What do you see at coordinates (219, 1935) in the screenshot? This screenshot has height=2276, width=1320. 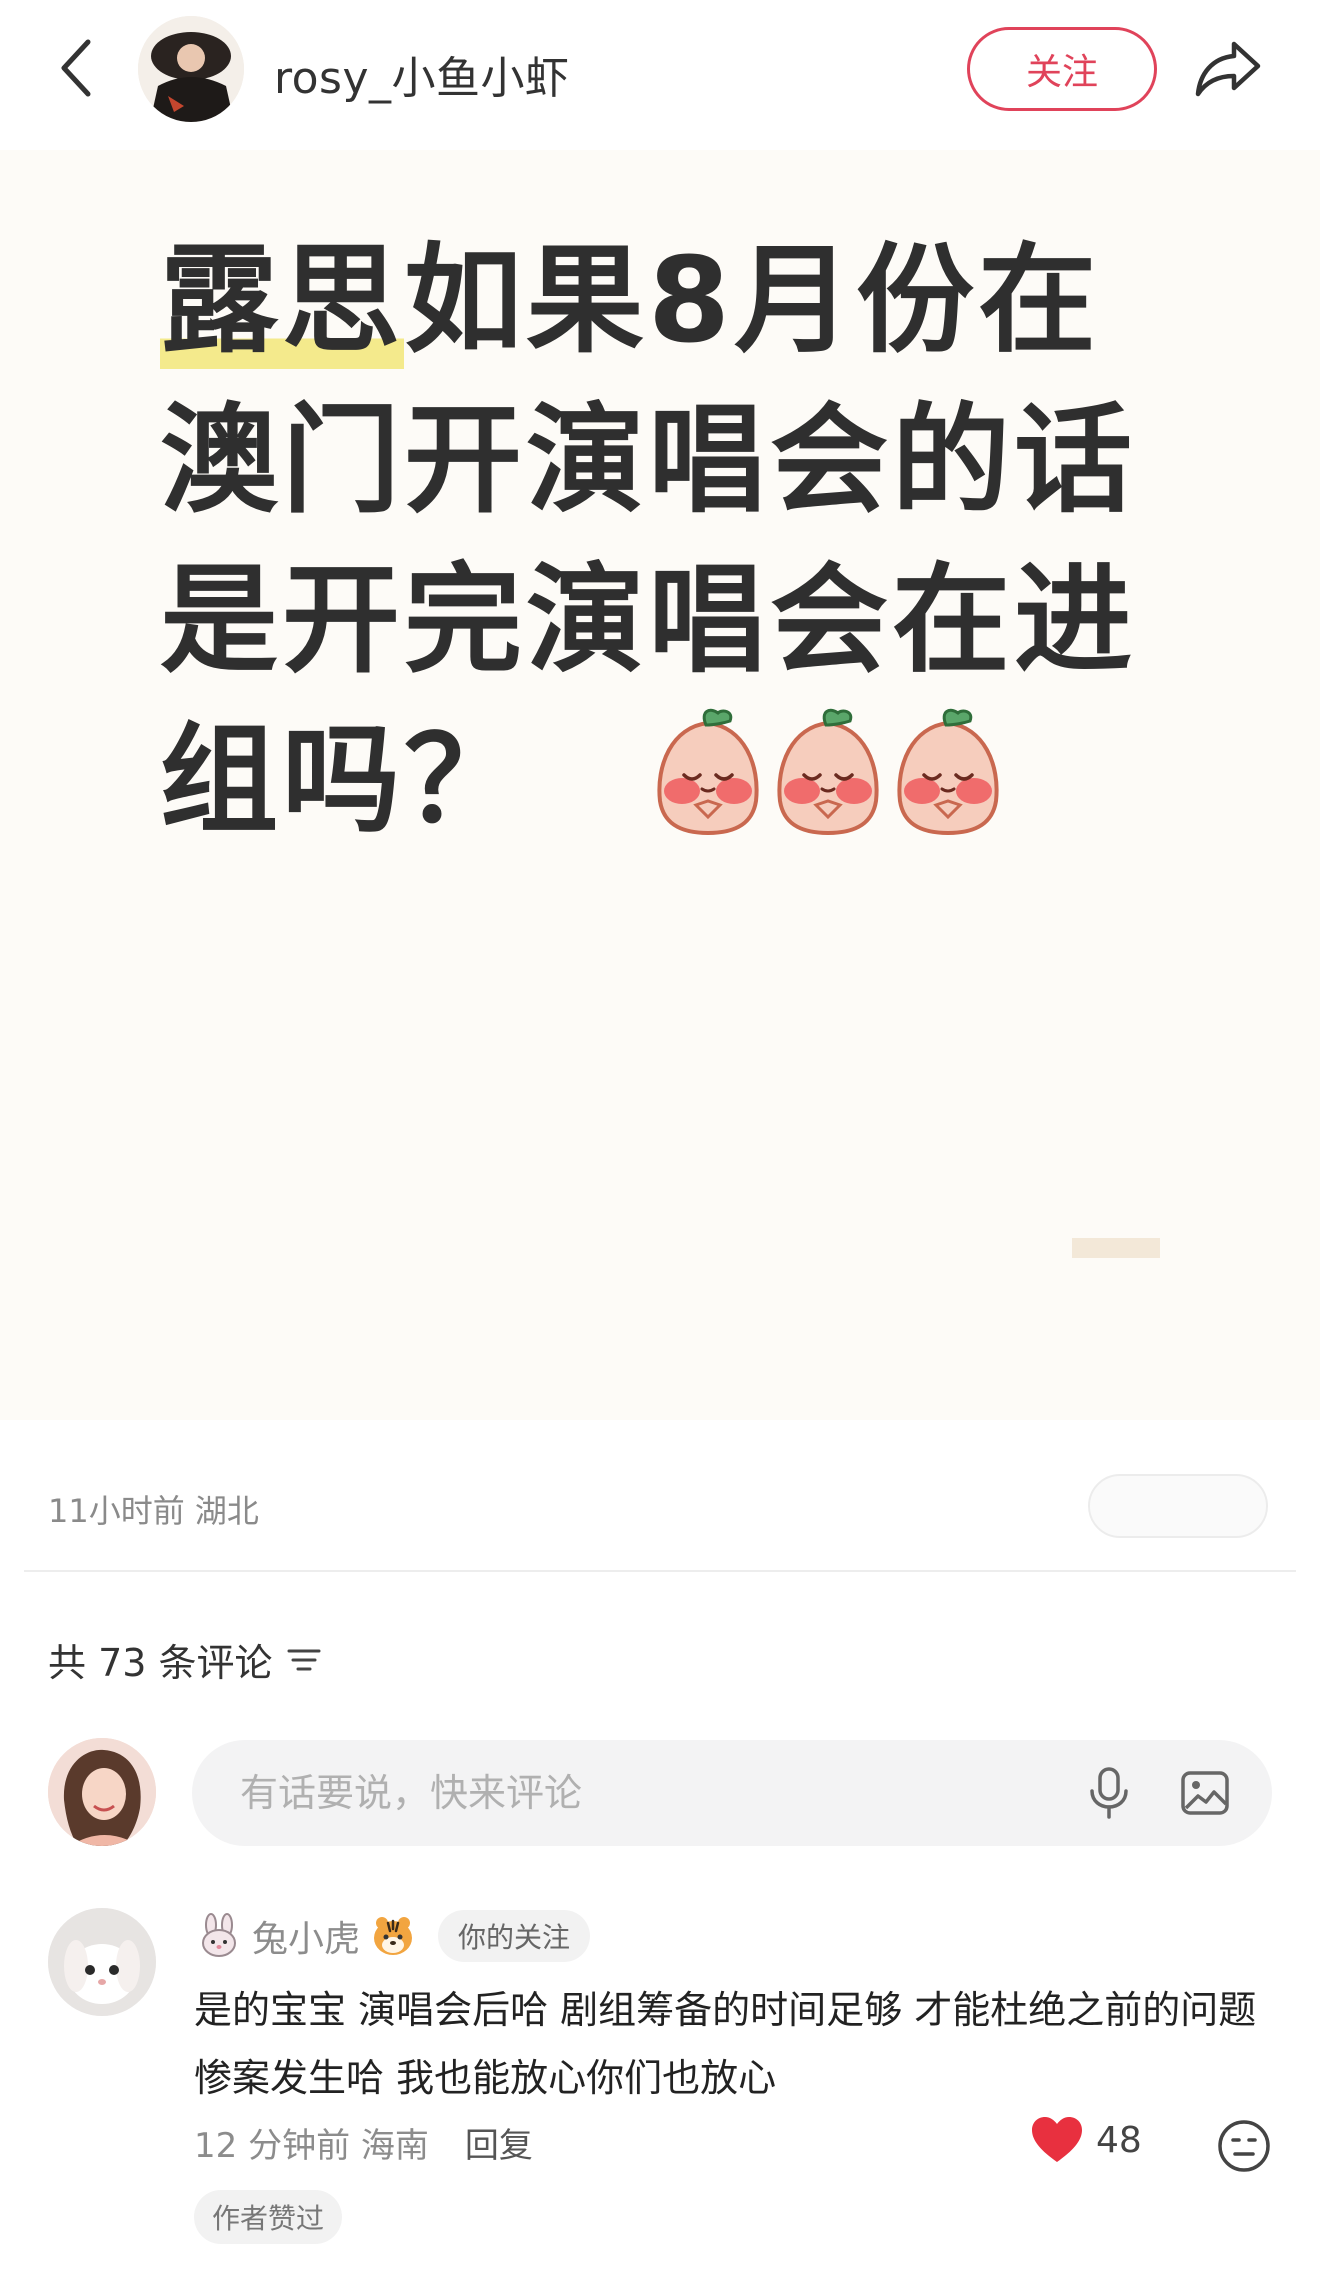 I see `rabbit-icon` at bounding box center [219, 1935].